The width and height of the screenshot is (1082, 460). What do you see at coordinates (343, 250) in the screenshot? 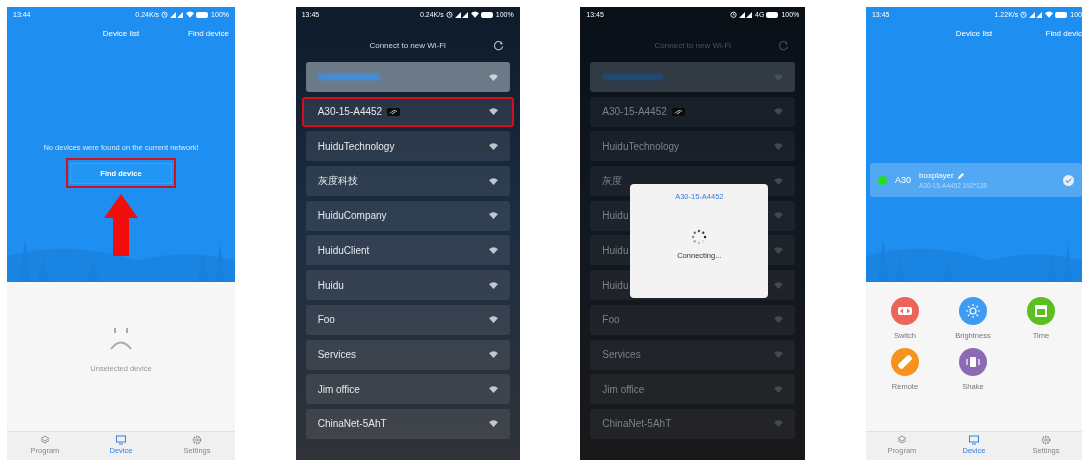
I see `network-name: HuiduClient` at bounding box center [343, 250].